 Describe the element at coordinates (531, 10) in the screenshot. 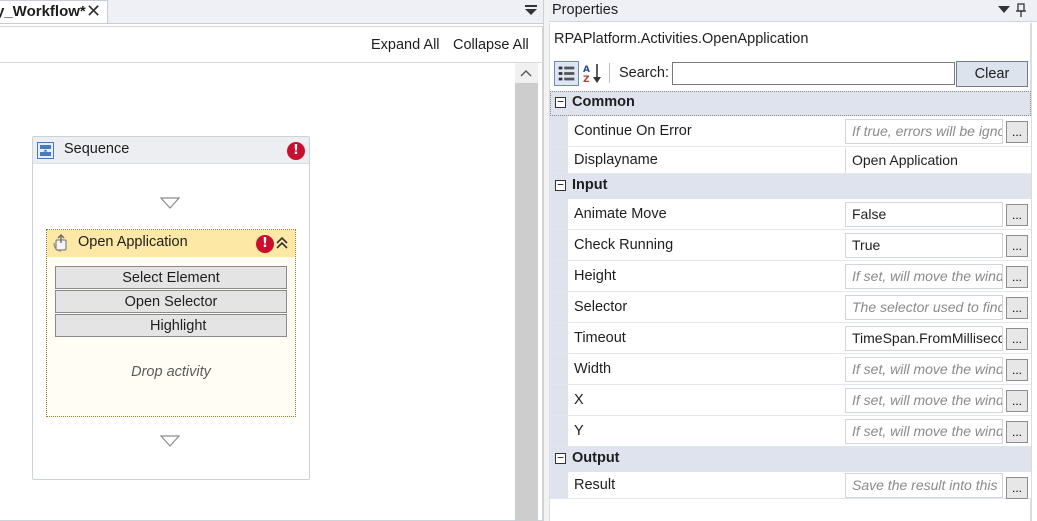

I see `tab-menu-icon` at that location.